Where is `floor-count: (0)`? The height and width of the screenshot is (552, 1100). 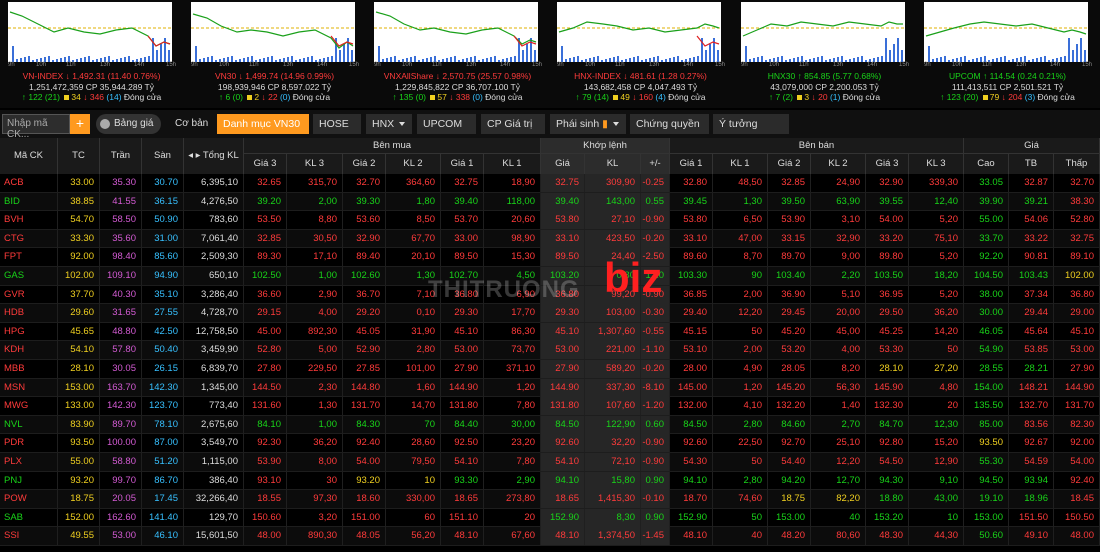
floor-count: (0) is located at coordinates (285, 97).